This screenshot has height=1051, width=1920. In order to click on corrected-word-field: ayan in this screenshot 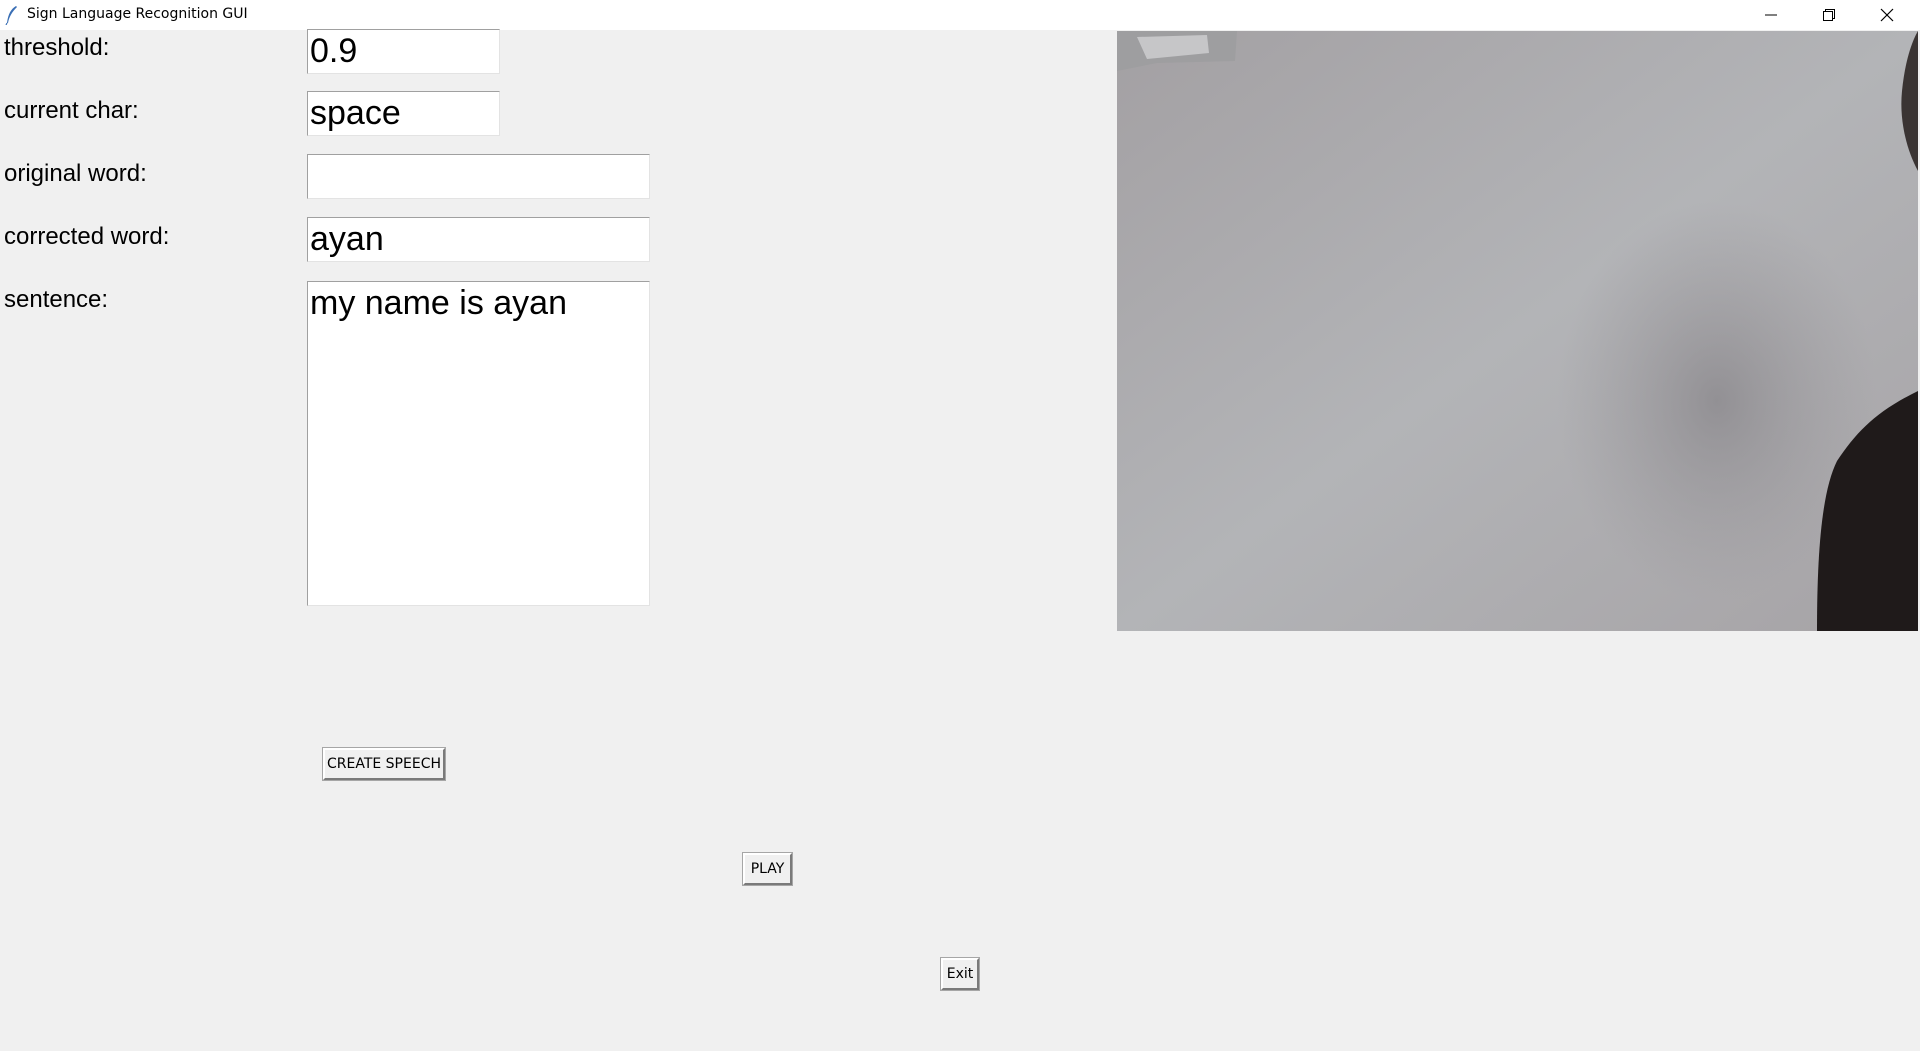, I will do `click(478, 239)`.